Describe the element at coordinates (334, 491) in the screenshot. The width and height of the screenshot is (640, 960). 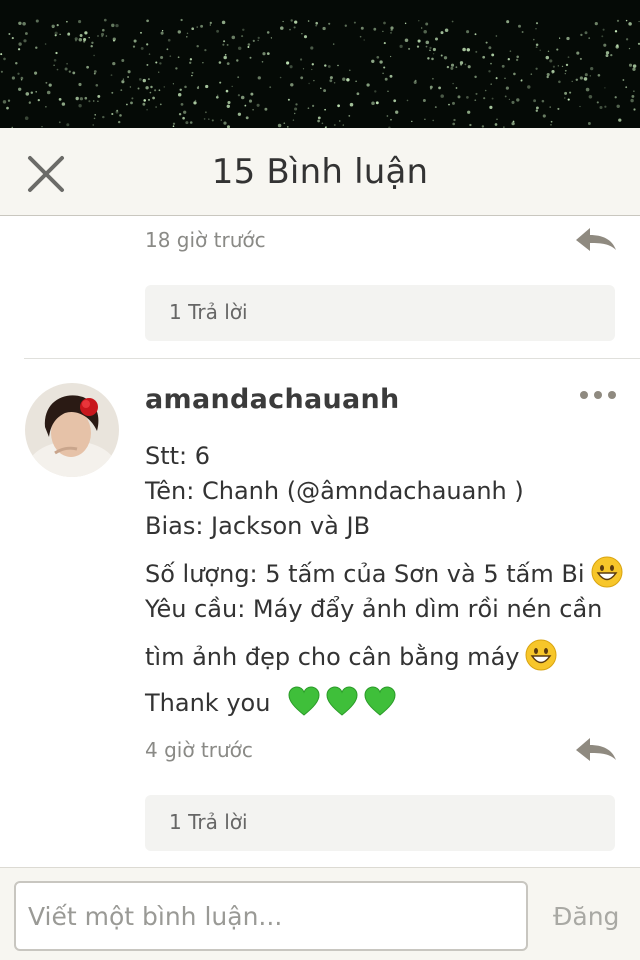
I see `comment-line: Tên: Chanh (@âmndachauanh )` at that location.